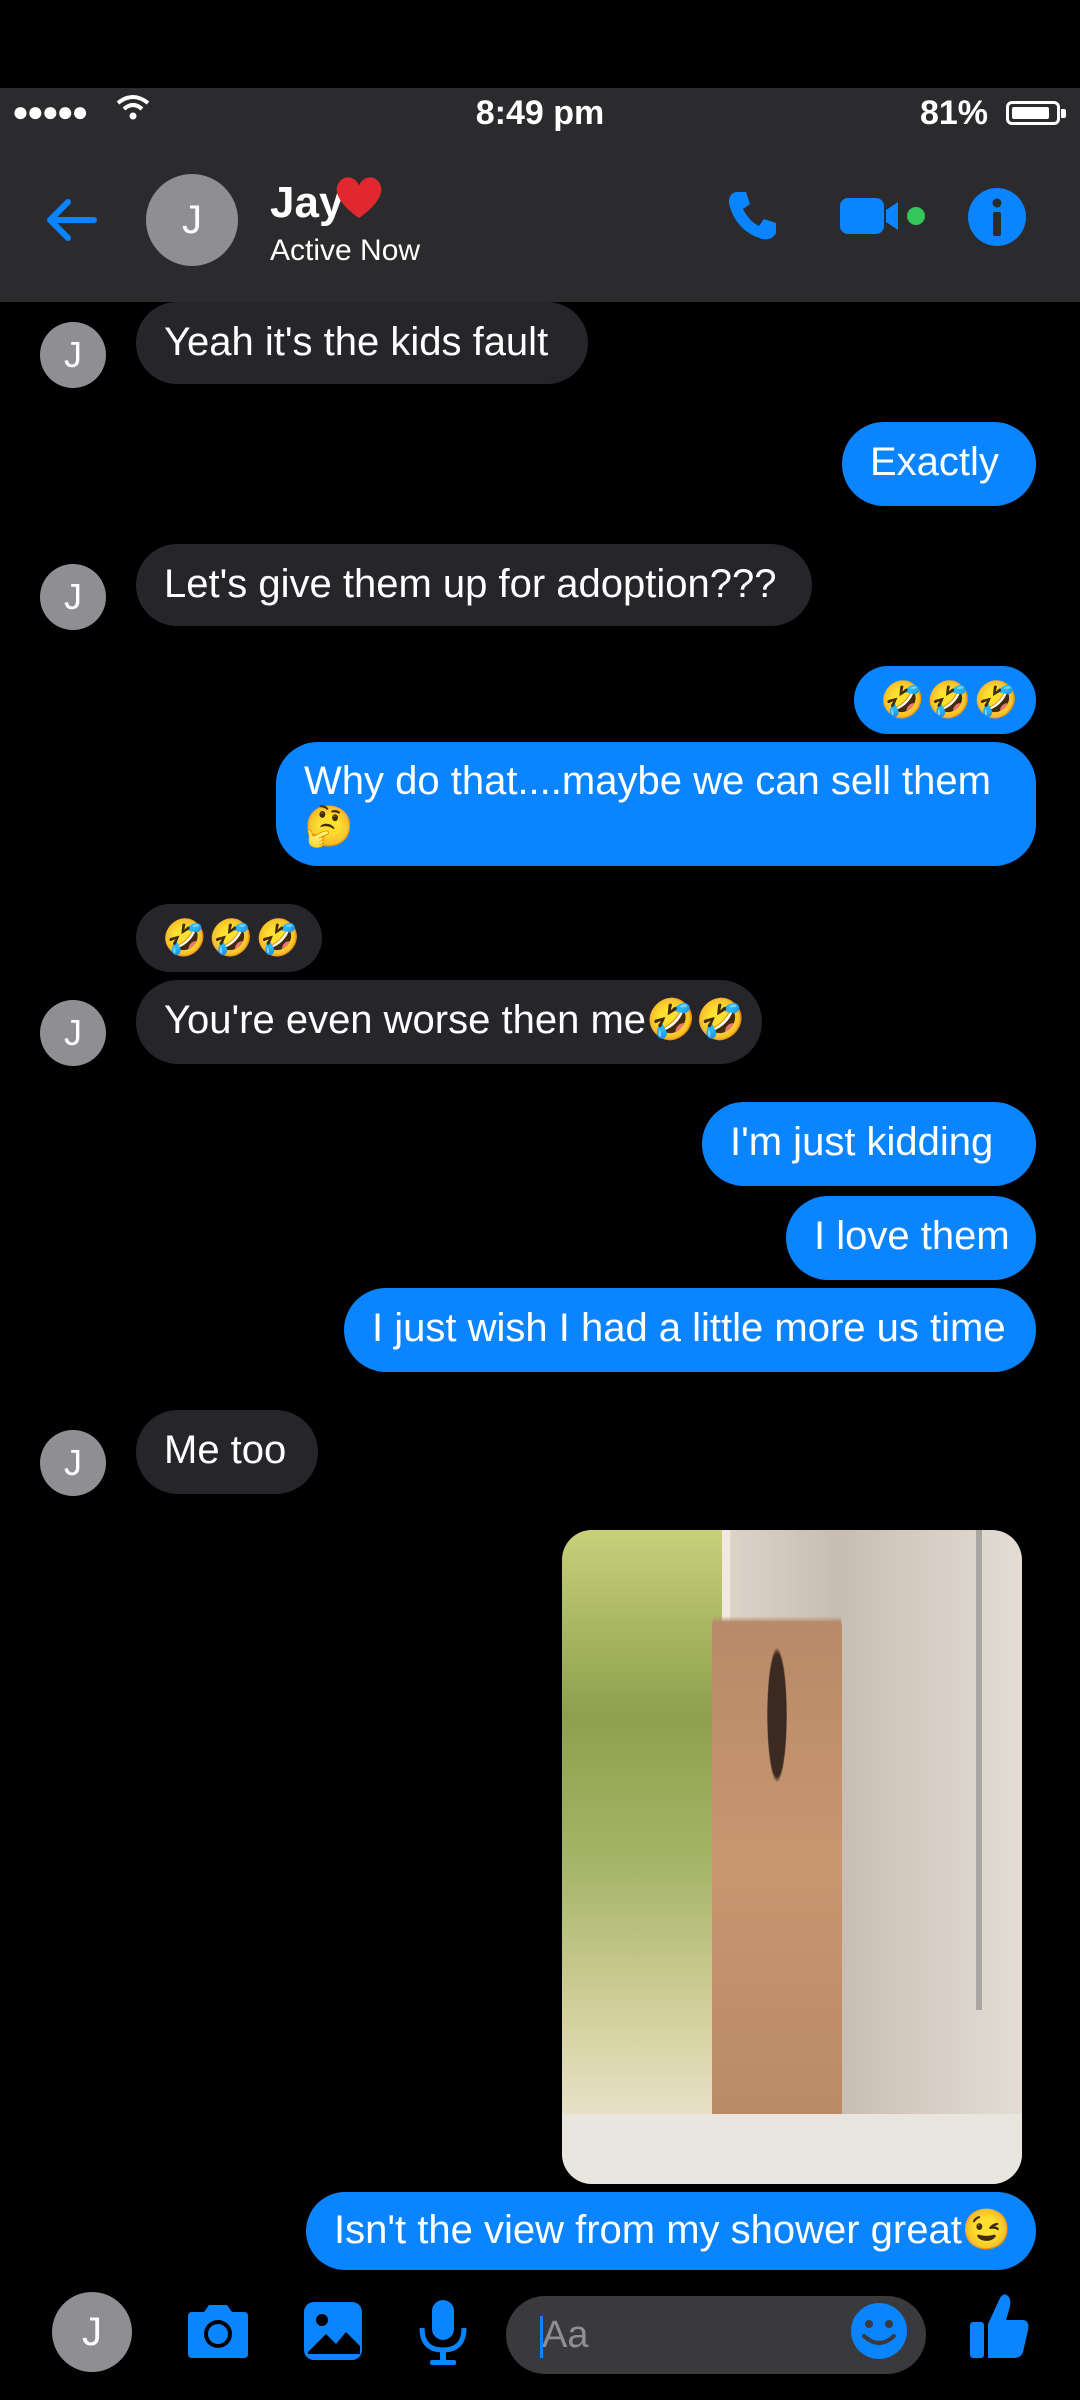  Describe the element at coordinates (345, 250) in the screenshot. I see `active-status: Active Now` at that location.